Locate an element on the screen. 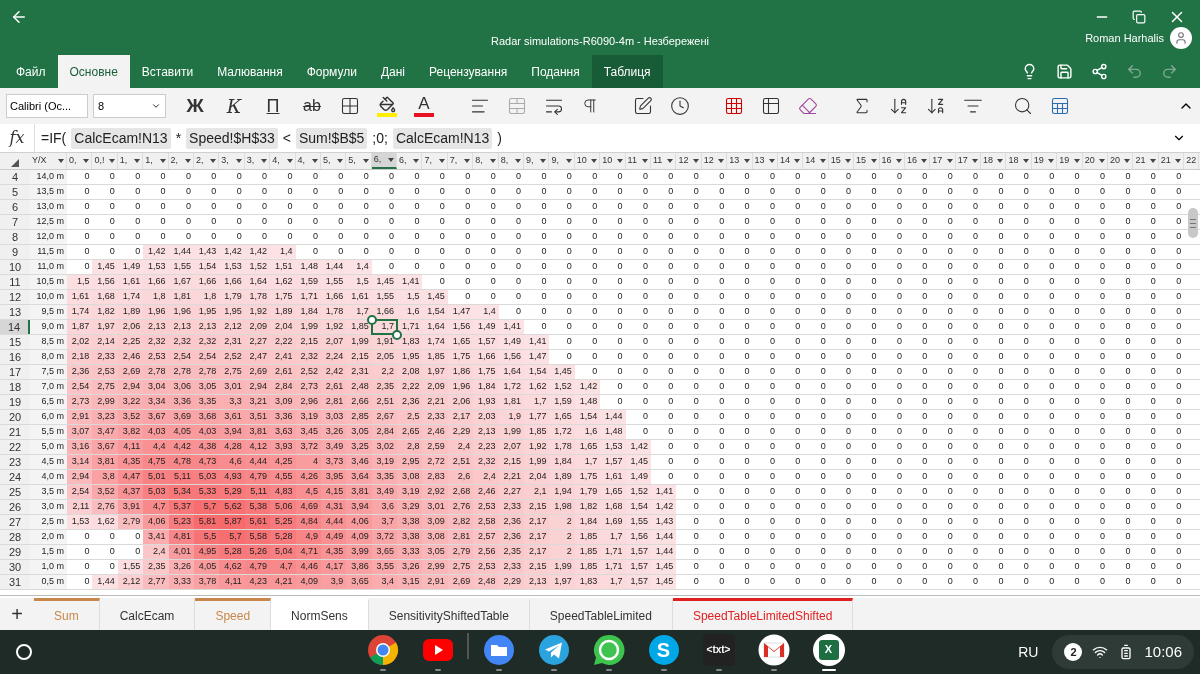 The image size is (1200, 674). ribbon-tab: Формули is located at coordinates (331, 71).